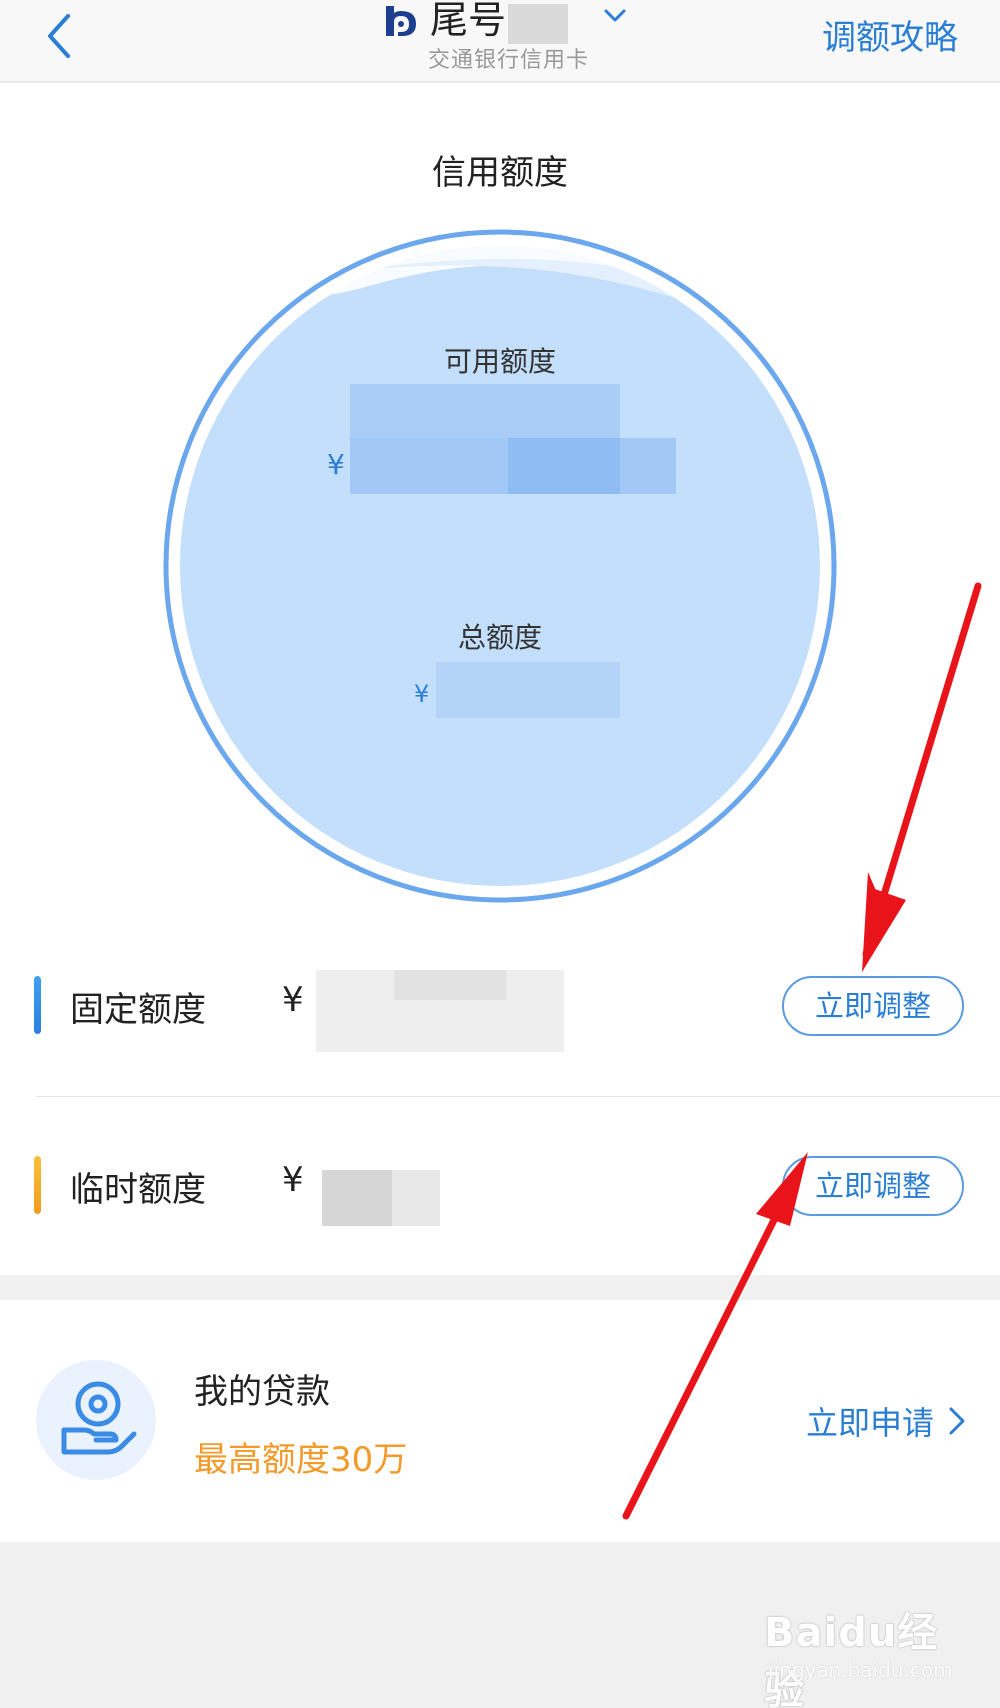 The height and width of the screenshot is (1708, 1000). I want to click on card-selector: 尾号 交通银行信用卡, so click(520, 41).